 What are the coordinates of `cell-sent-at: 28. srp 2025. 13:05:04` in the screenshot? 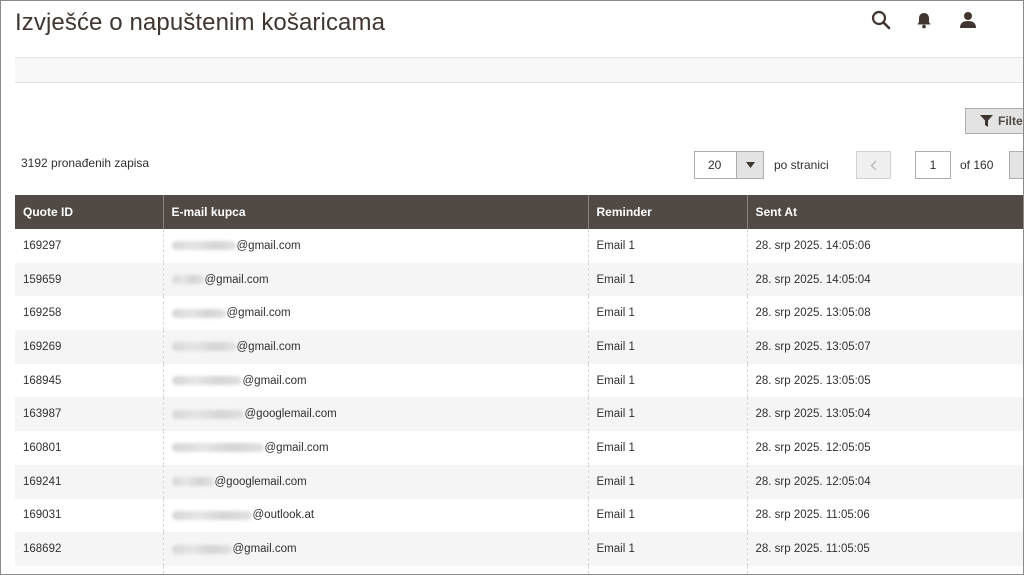 It's located at (885, 414).